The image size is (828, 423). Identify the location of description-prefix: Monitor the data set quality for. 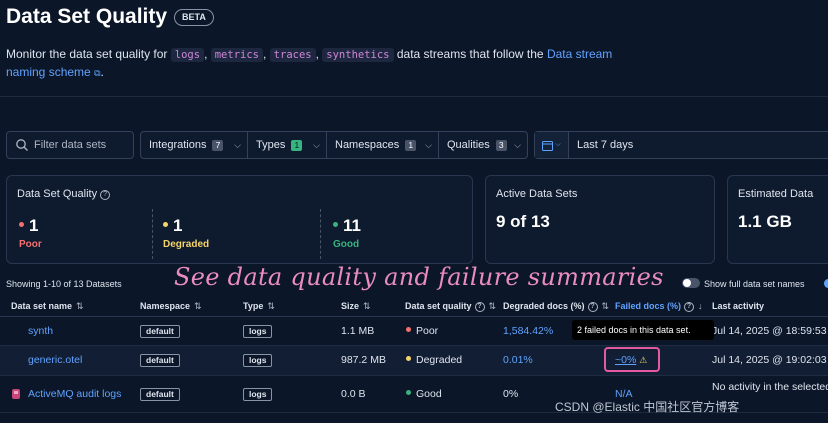
(87, 54).